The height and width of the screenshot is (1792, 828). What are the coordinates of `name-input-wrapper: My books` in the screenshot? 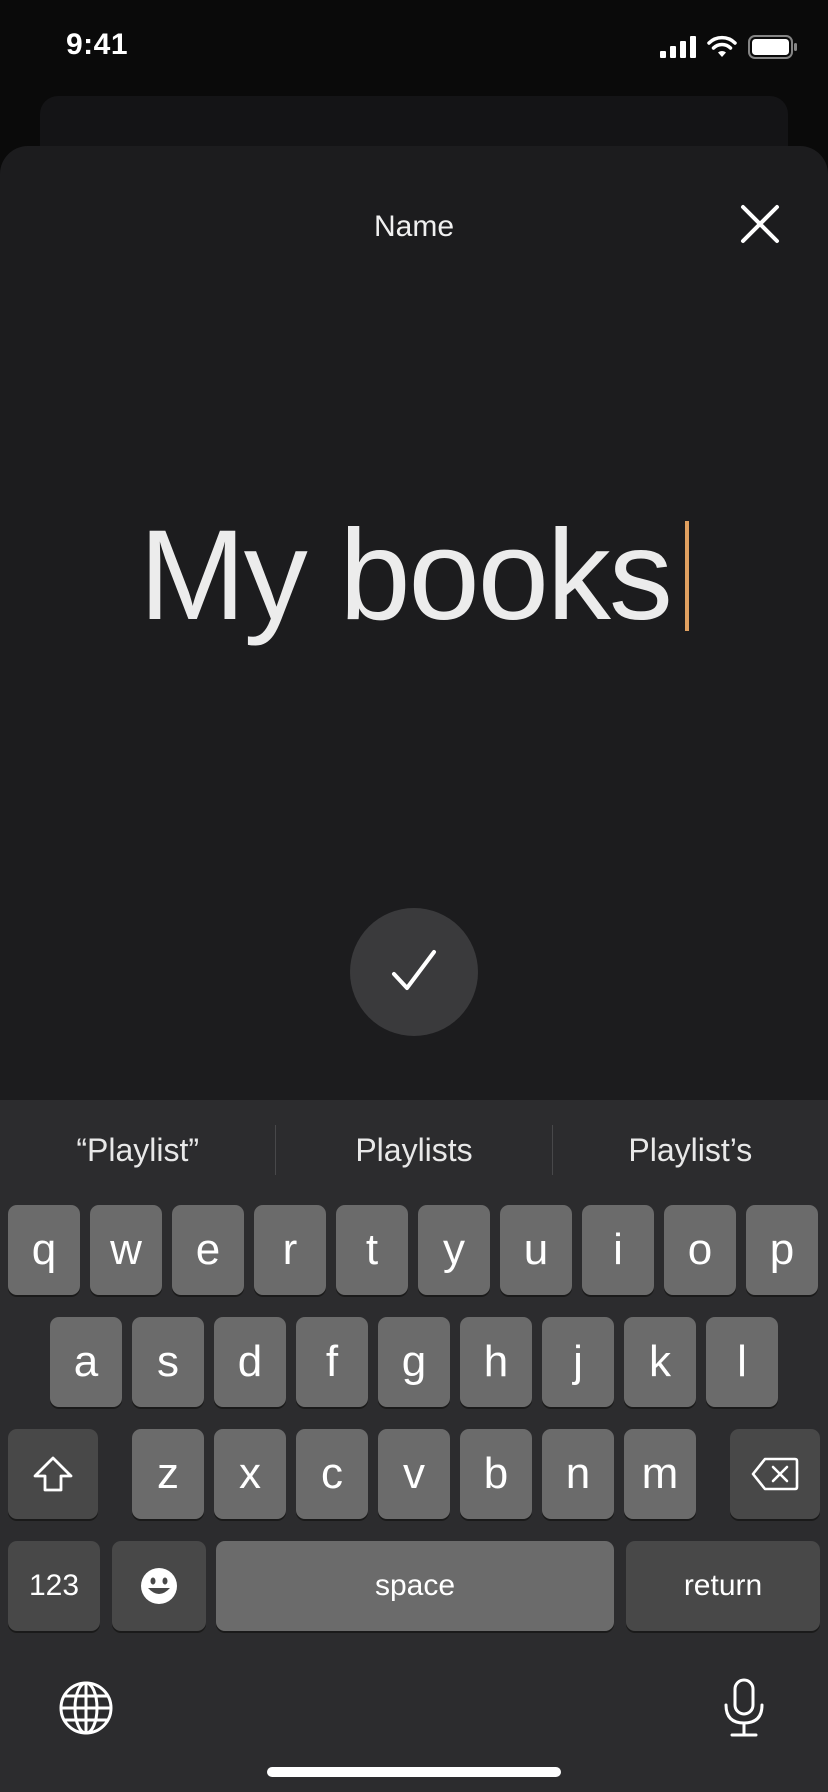 It's located at (414, 576).